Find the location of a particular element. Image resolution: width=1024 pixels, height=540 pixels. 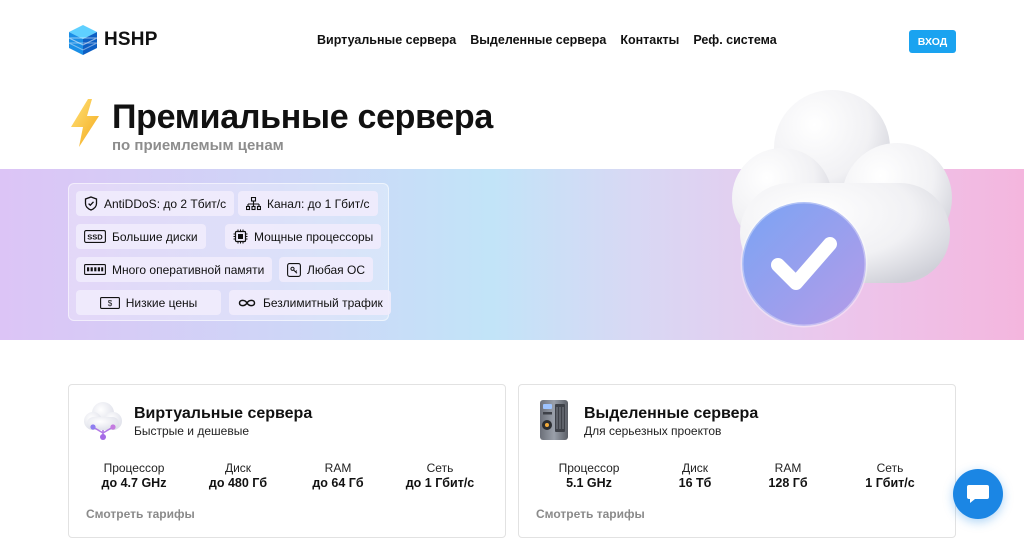

spec-disk: Диск до 480 Гб is located at coordinates (238, 476).